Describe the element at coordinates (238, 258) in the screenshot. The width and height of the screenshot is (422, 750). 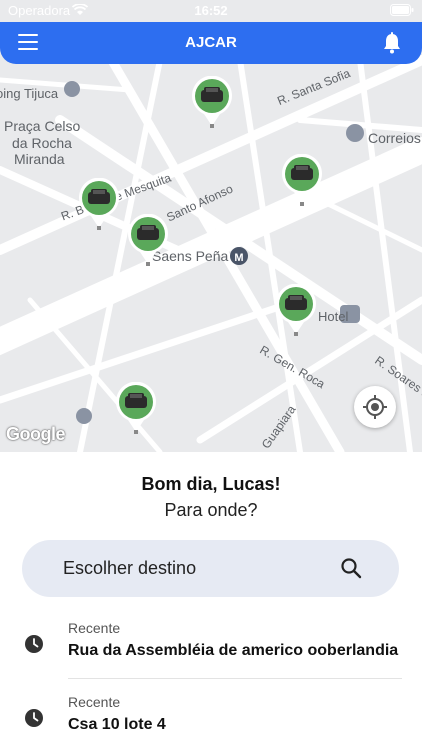
I see `svg-text: M` at that location.